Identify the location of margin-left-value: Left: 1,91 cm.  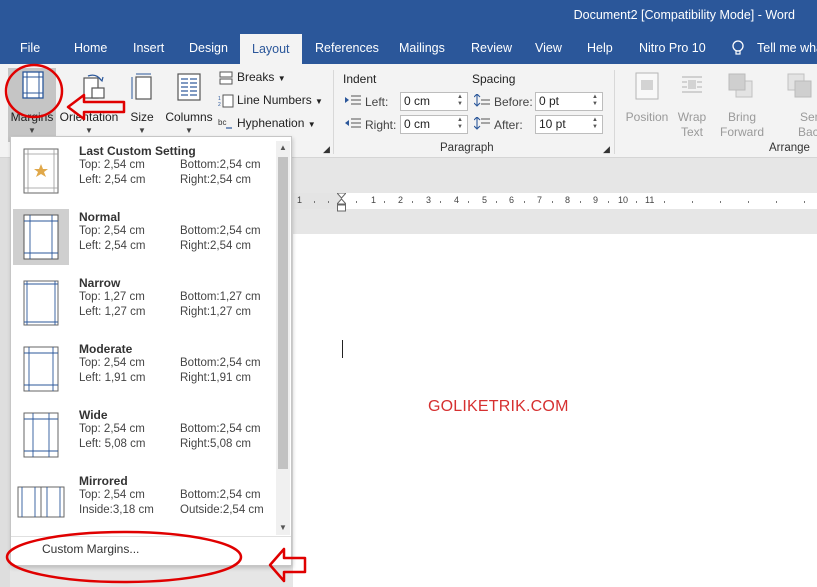
(112, 378).